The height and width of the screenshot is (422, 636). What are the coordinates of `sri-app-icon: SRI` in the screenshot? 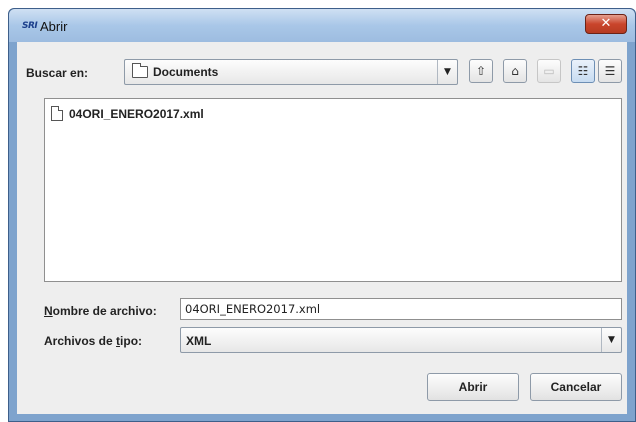 It's located at (30, 26).